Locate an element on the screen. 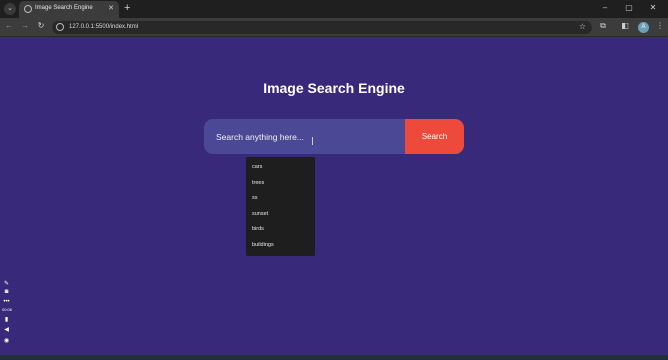  microphone-icon: ▮ is located at coordinates (6, 319).